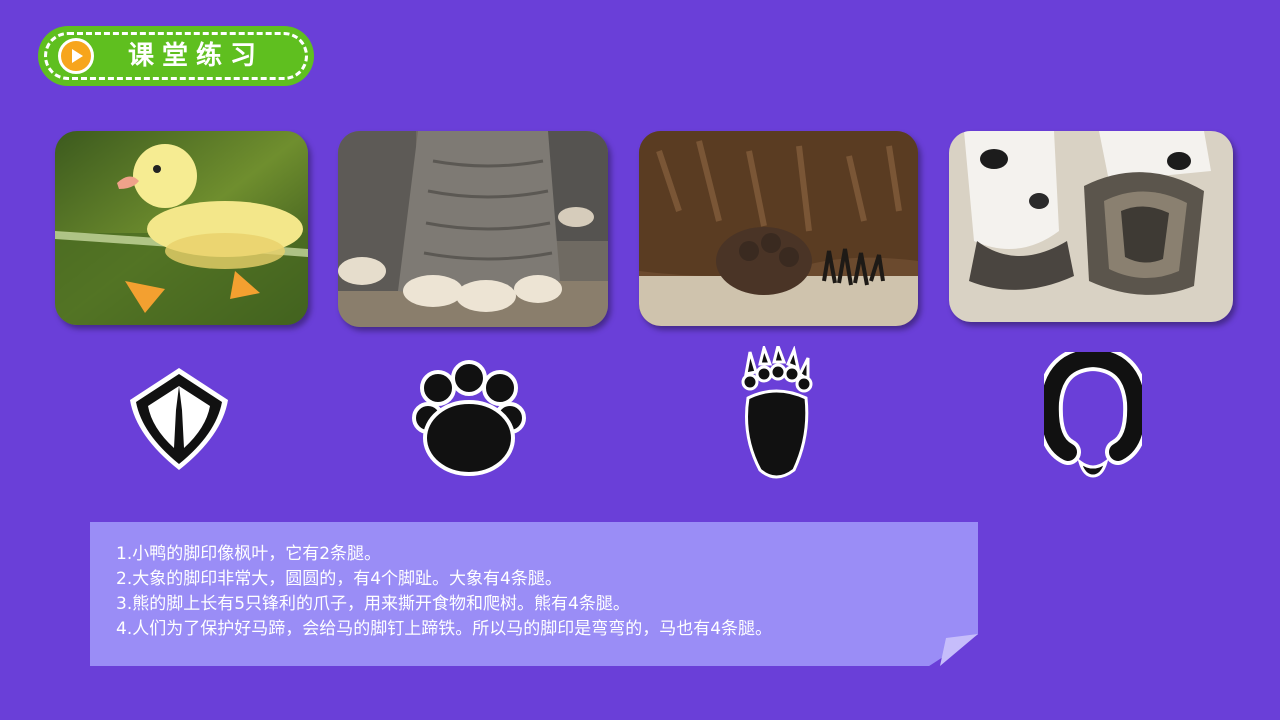  Describe the element at coordinates (776, 415) in the screenshot. I see `bear-footprint-icon` at that location.